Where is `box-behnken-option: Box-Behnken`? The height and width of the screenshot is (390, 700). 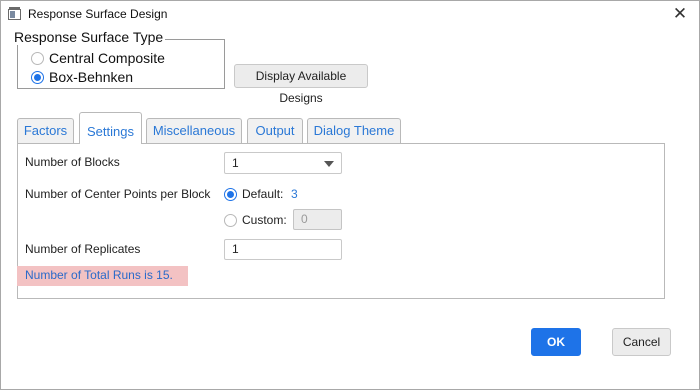 box-behnken-option: Box-Behnken is located at coordinates (82, 77).